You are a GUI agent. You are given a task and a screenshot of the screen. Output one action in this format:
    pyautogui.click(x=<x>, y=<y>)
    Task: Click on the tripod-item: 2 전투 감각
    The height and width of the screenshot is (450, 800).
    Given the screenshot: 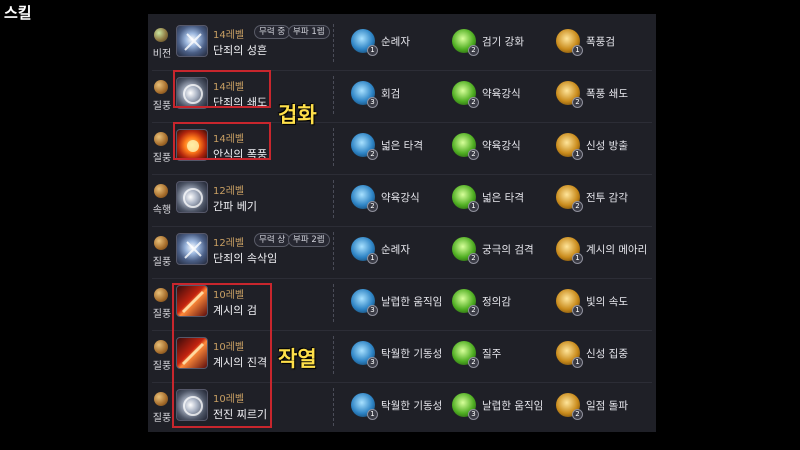 What is the action you would take?
    pyautogui.click(x=606, y=198)
    